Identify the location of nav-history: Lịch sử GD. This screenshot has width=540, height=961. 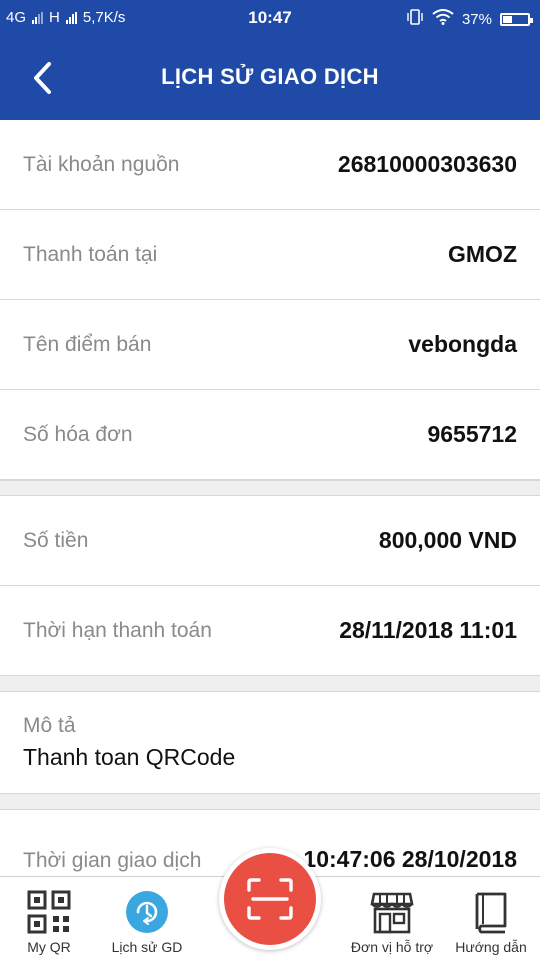
(147, 919).